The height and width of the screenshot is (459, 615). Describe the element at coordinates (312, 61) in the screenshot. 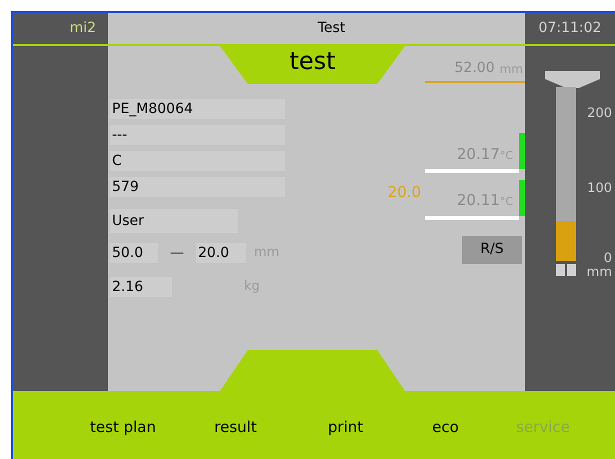

I see `program-name: test` at that location.